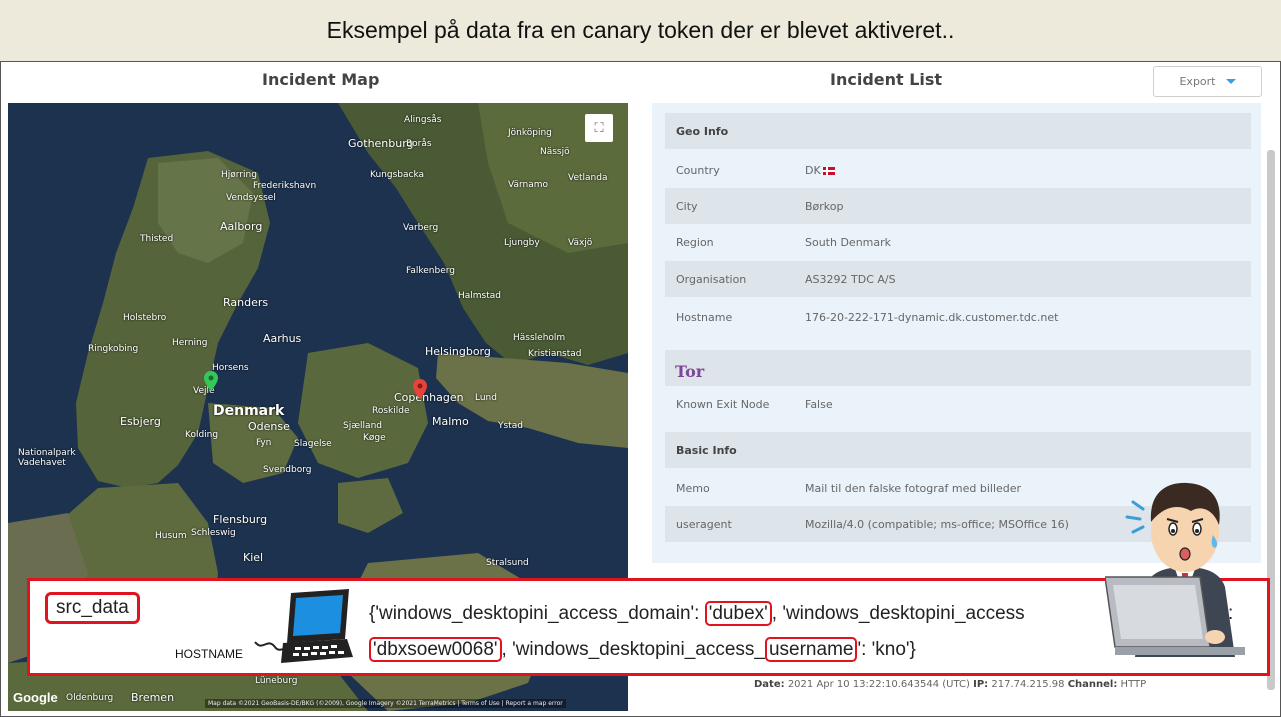 This screenshot has height=717, width=1281. Describe the element at coordinates (958, 131) in the screenshot. I see `section-geo-info: Geo Info` at that location.